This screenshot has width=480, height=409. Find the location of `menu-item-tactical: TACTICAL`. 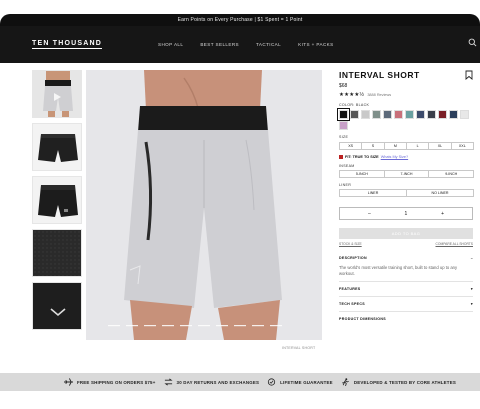

menu-item-tactical: TACTICAL is located at coordinates (268, 44).